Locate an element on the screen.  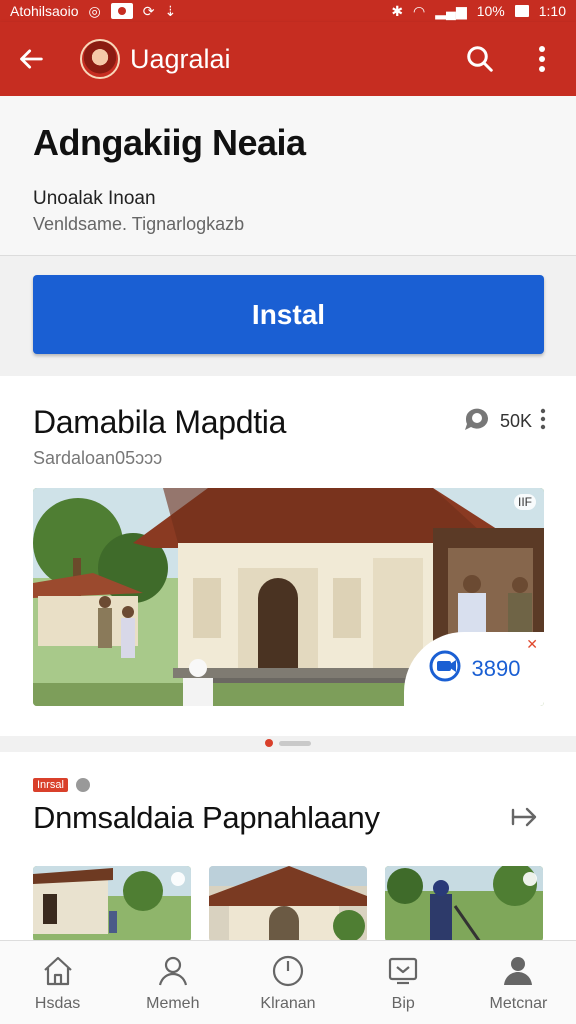
app-title: Uagralai is located at coordinates (180, 58).